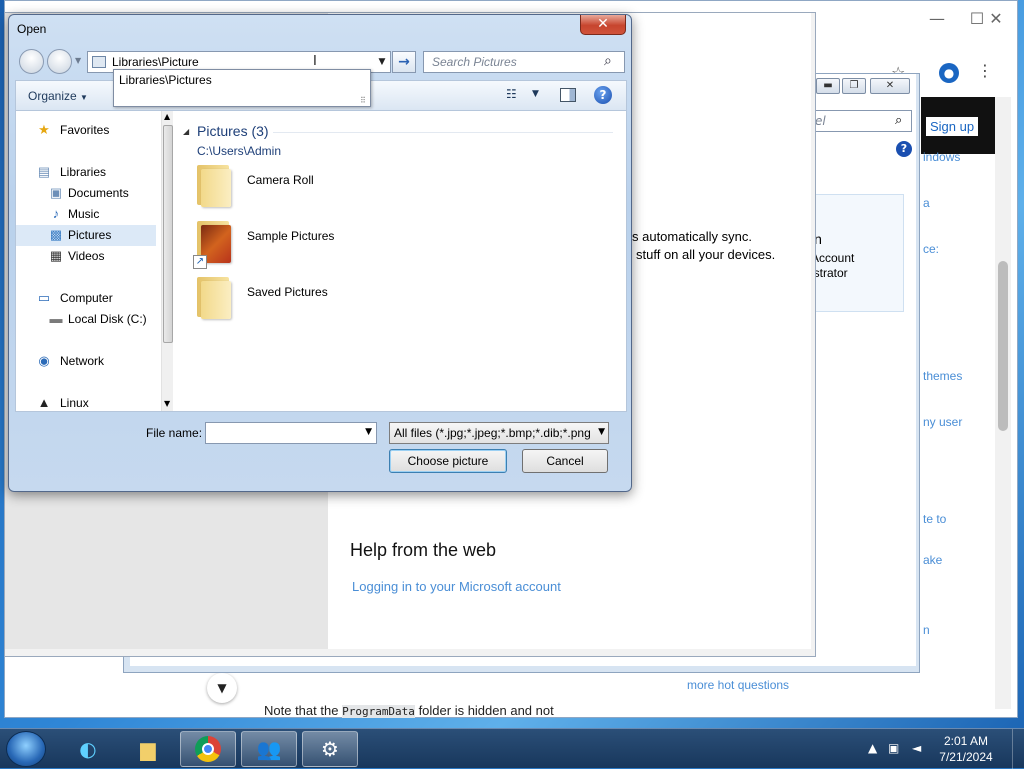 The height and width of the screenshot is (769, 1024). What do you see at coordinates (692, 236) in the screenshot?
I see `sync-text: s automatically sync.` at bounding box center [692, 236].